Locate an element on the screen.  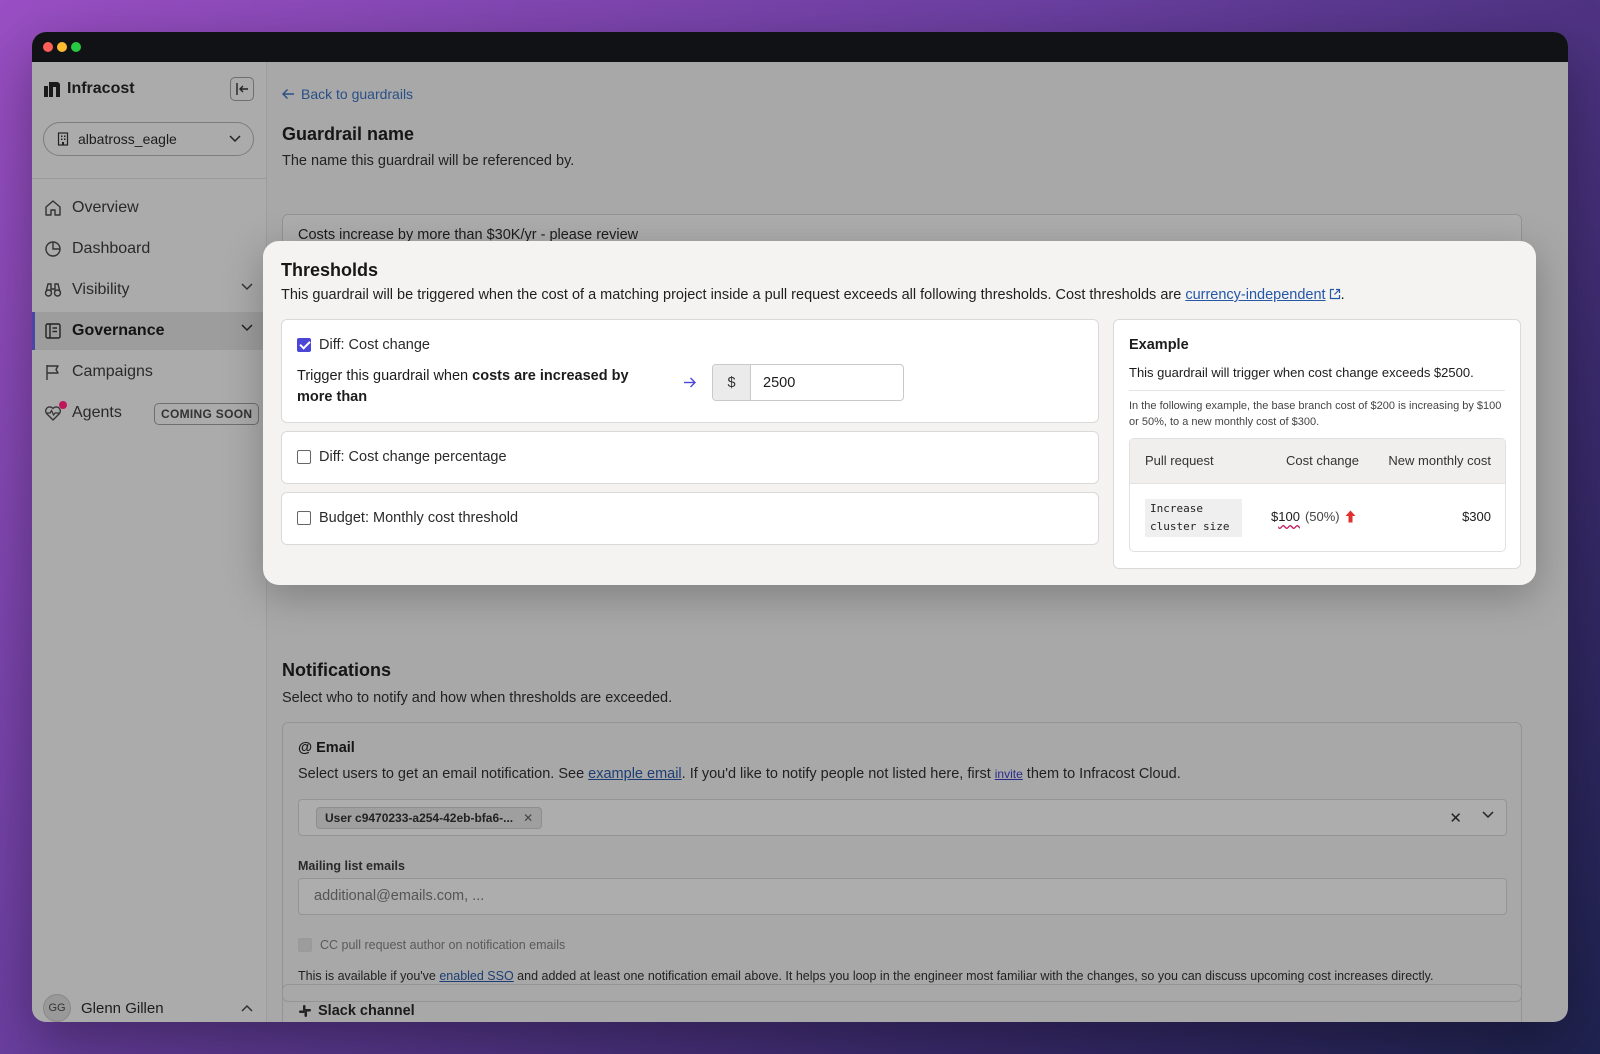
threshold-amount-input: $ 2500 is located at coordinates (808, 382).